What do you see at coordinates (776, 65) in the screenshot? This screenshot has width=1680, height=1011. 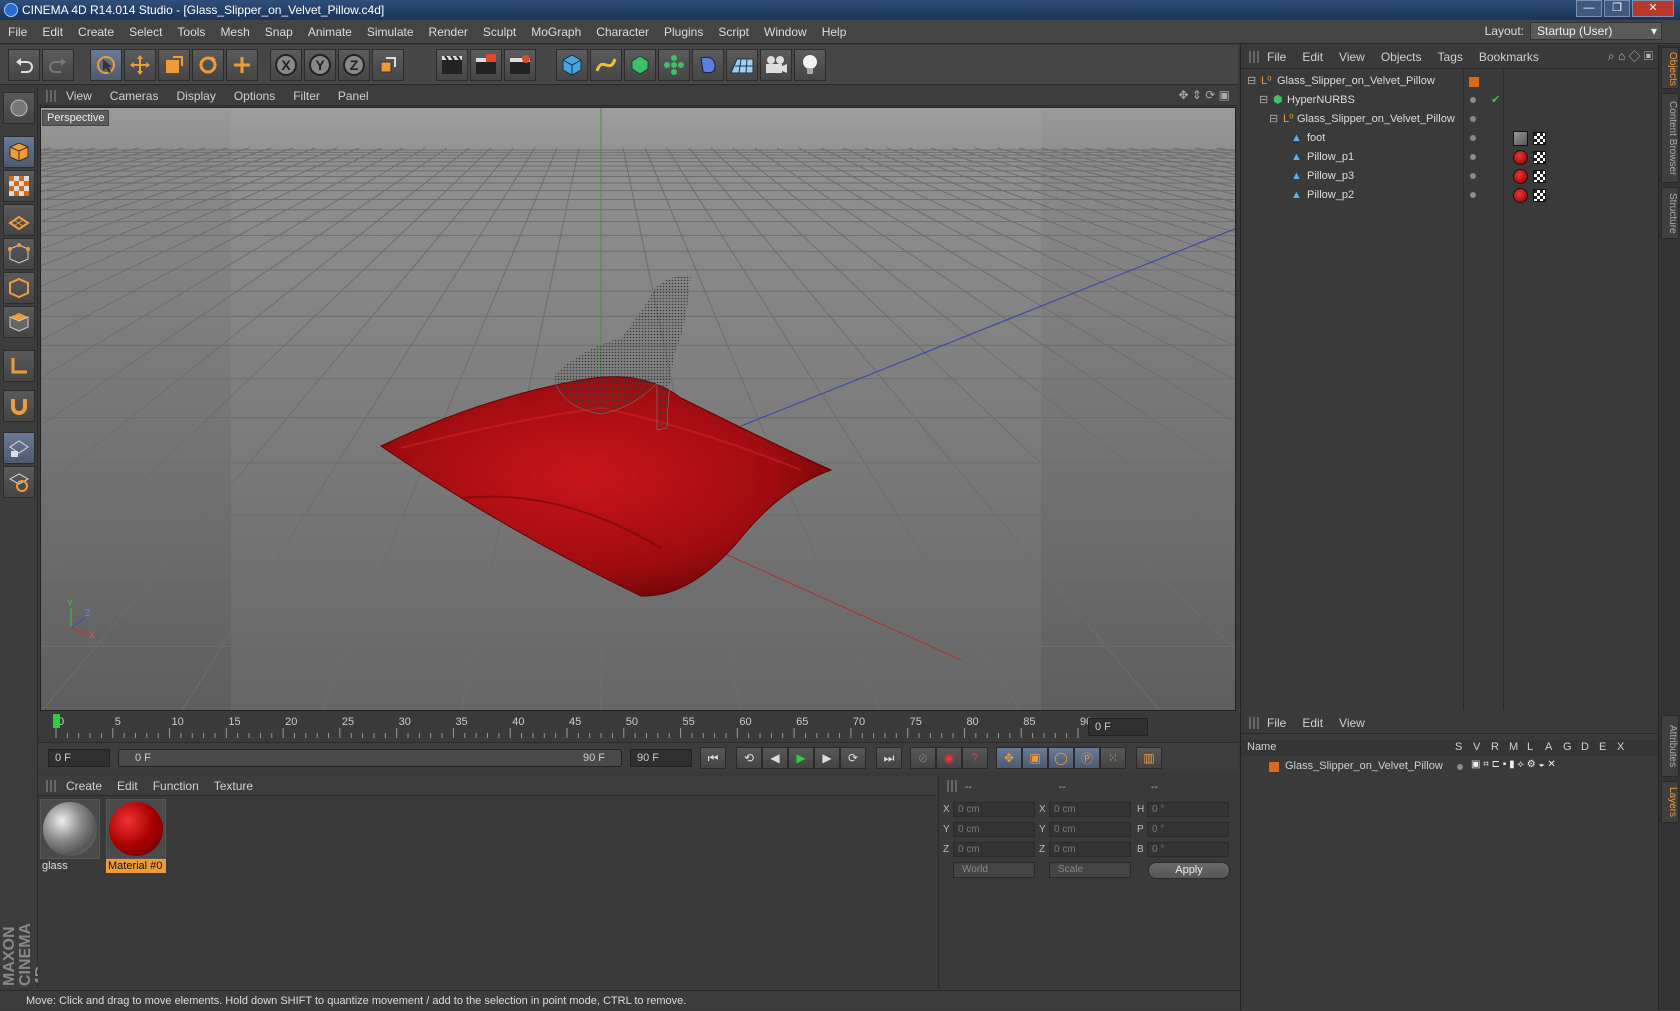 I see `camera-icon` at bounding box center [776, 65].